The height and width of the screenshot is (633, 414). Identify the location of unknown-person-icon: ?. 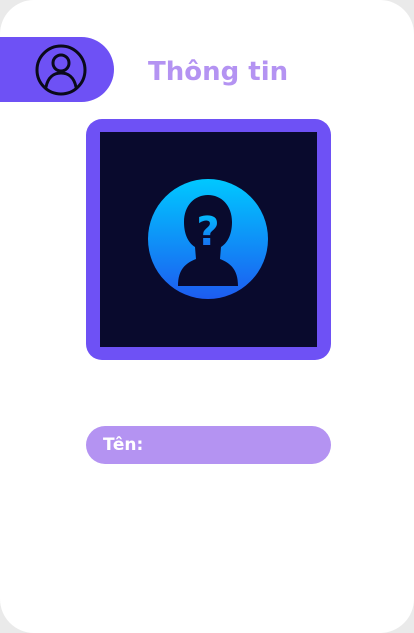
(208, 239).